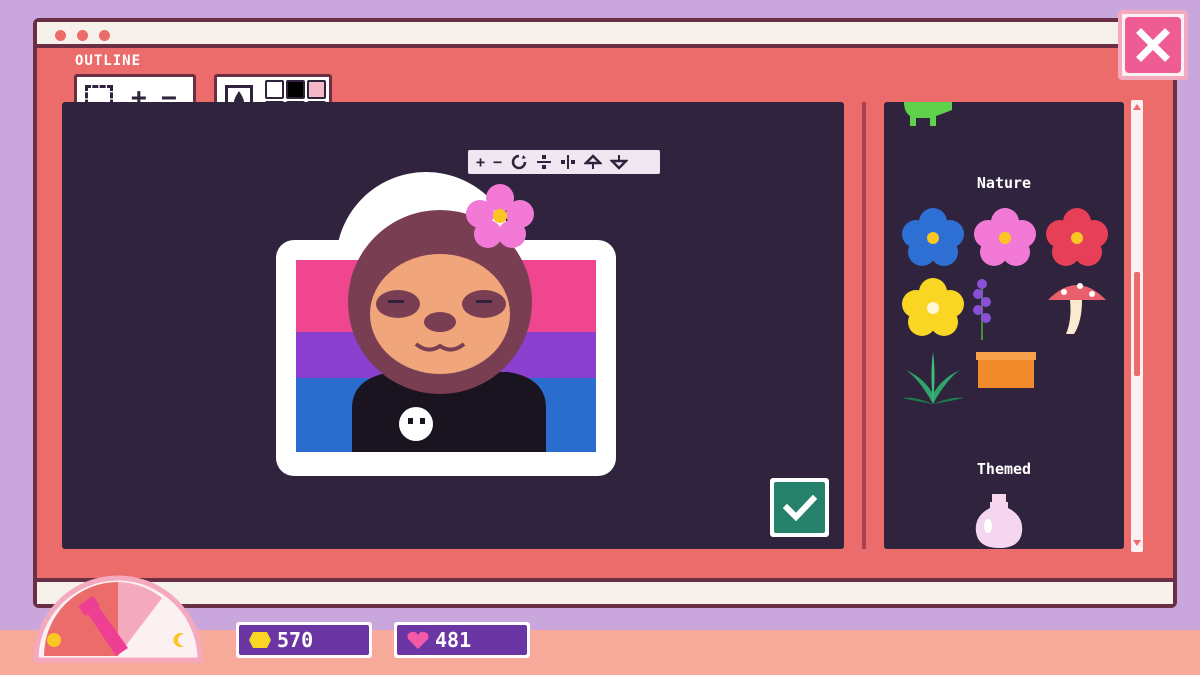 This screenshot has height=675, width=1200. I want to click on potion-bottle-sticker, so click(999, 520).